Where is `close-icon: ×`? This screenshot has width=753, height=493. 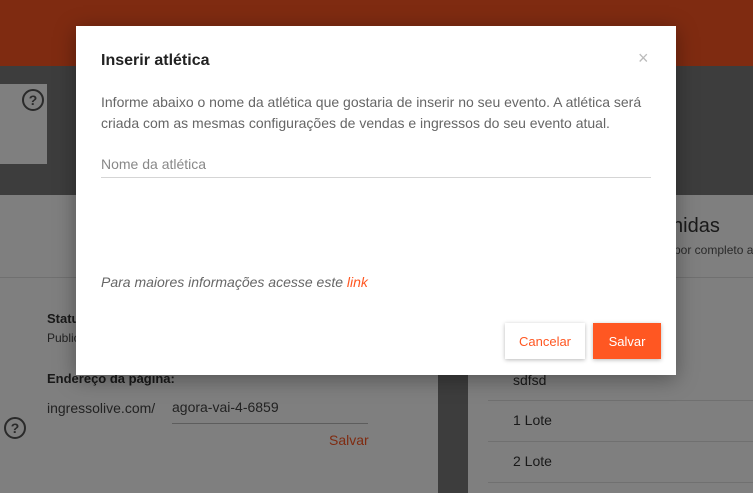 close-icon: × is located at coordinates (643, 58).